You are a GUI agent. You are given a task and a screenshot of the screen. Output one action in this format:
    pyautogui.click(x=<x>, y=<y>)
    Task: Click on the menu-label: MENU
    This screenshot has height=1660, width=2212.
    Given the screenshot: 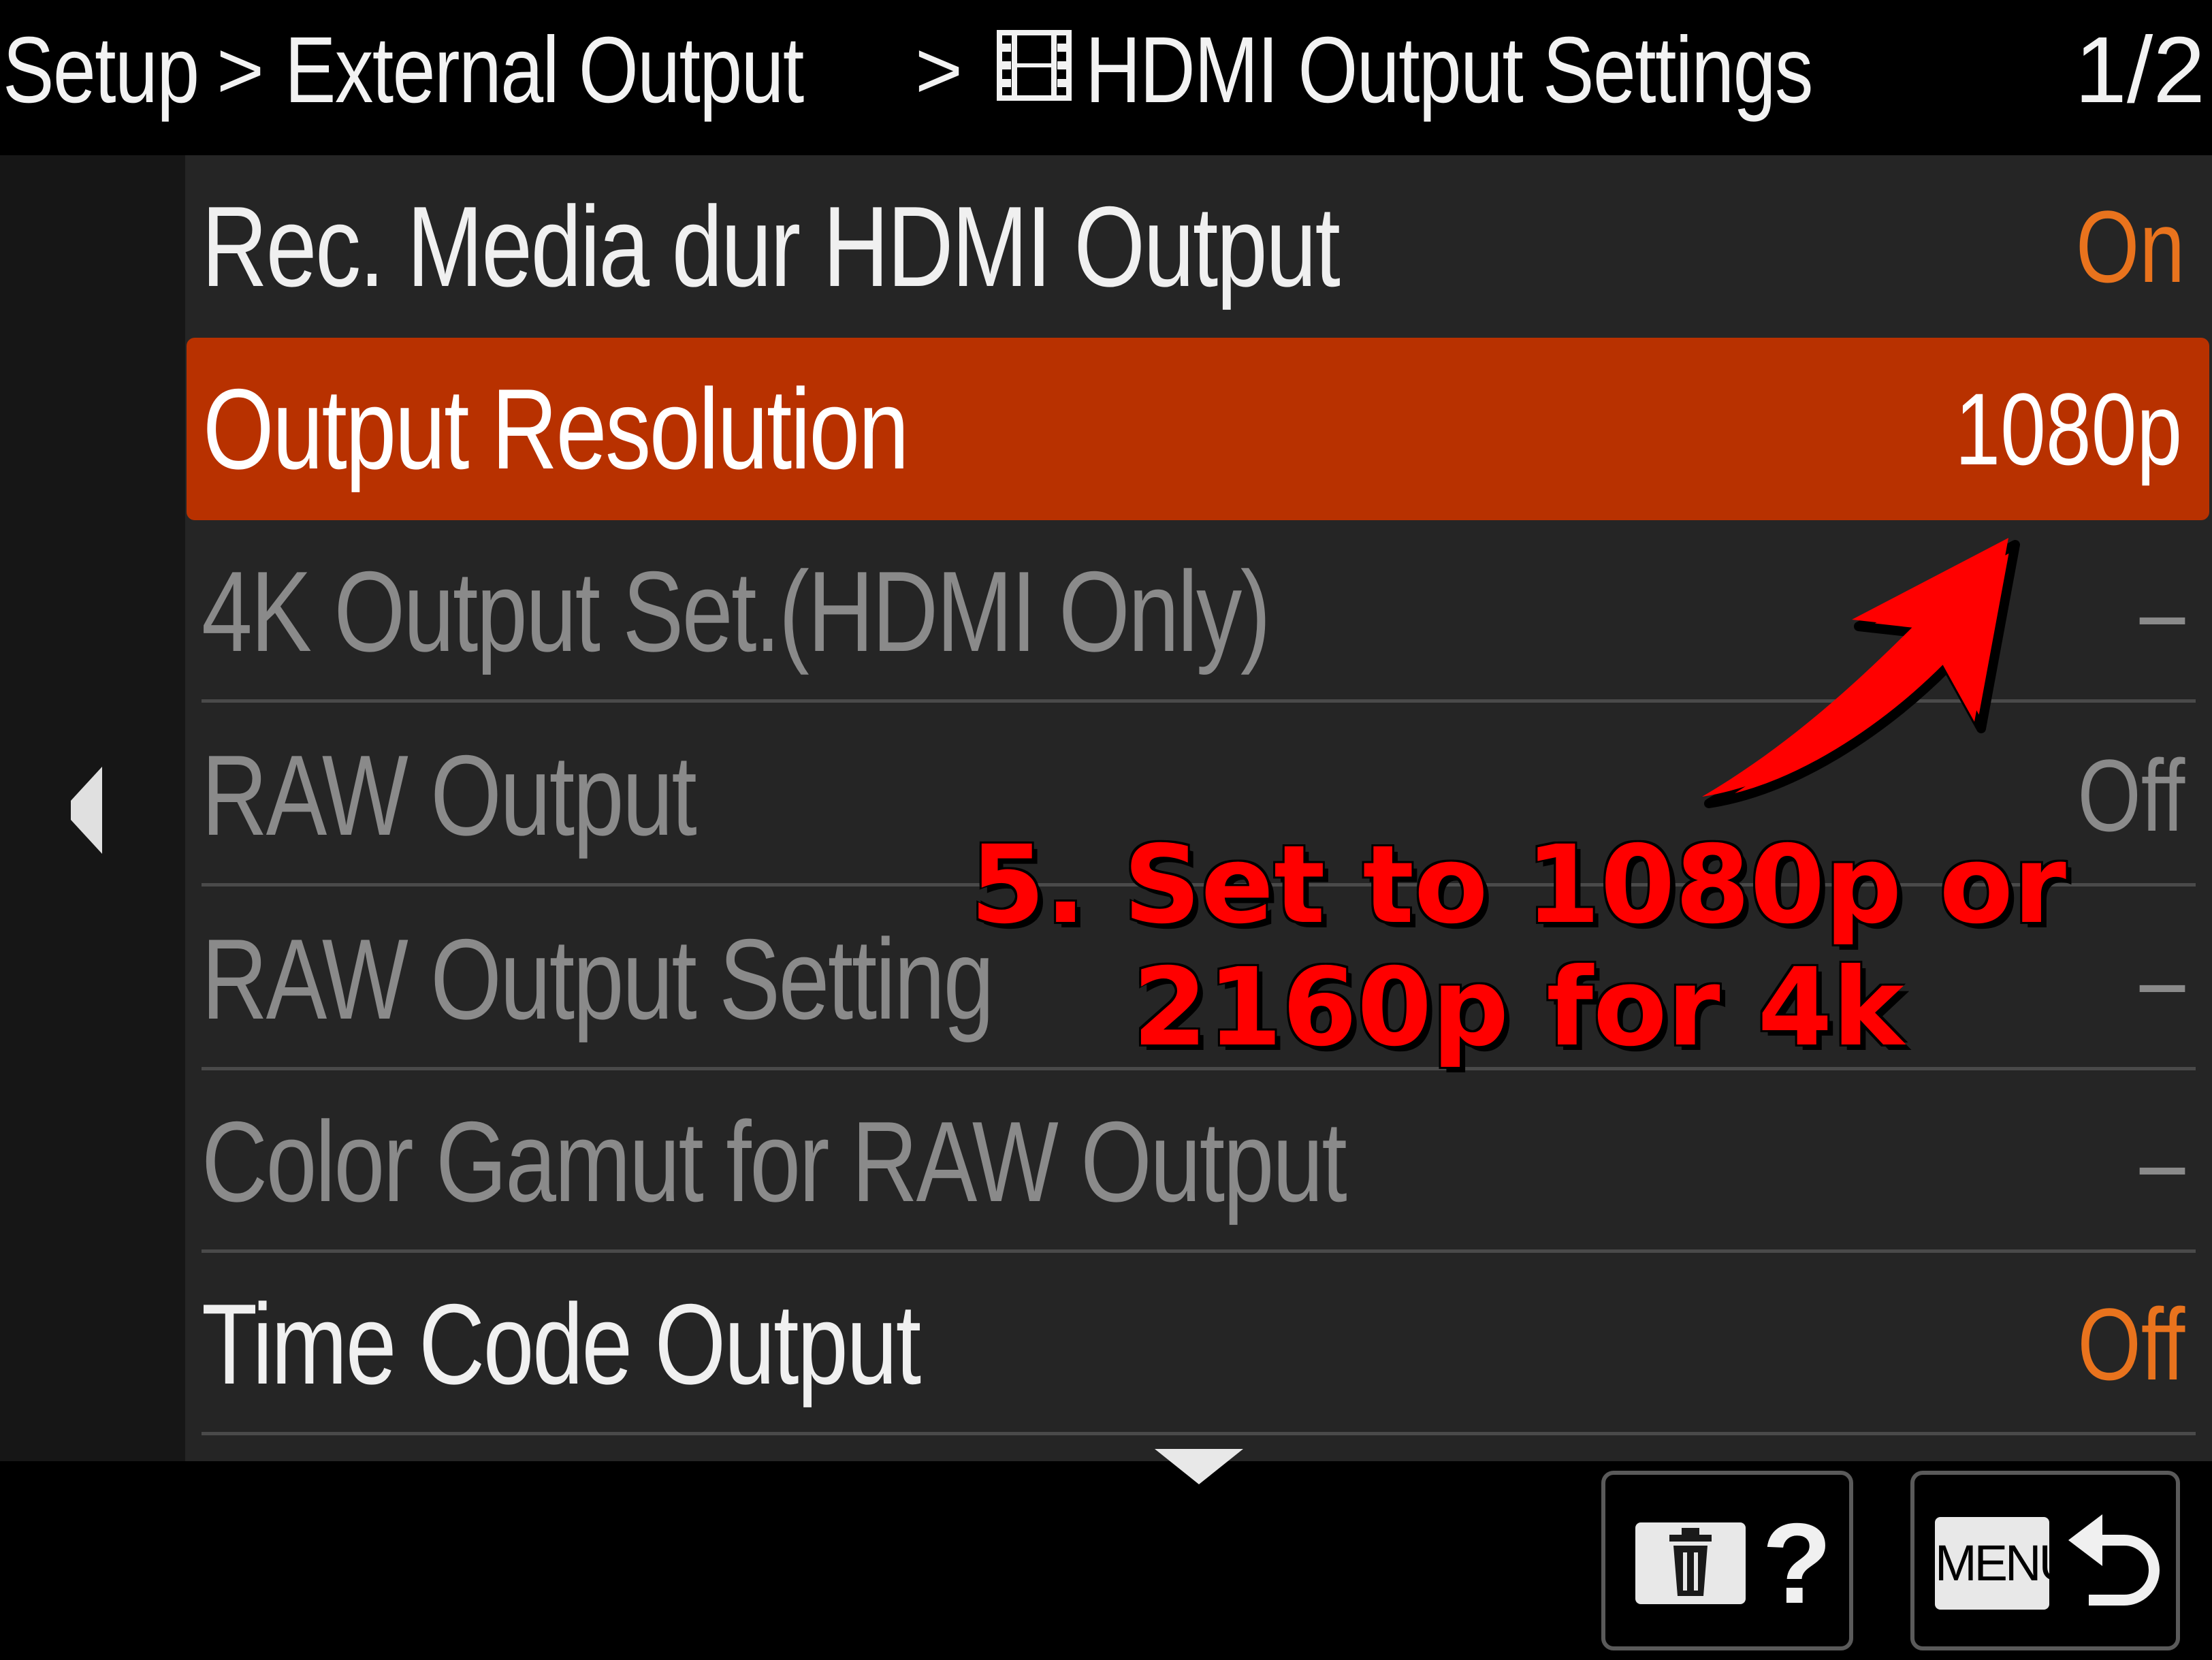 What is the action you would take?
    pyautogui.click(x=2005, y=1563)
    